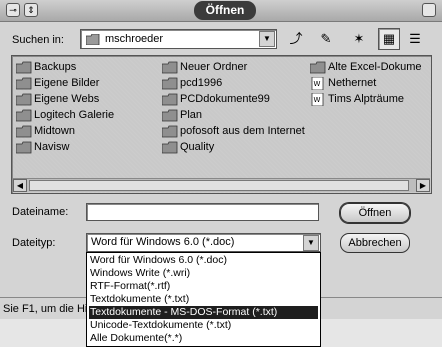  Describe the element at coordinates (40, 212) in the screenshot. I see `filename-label: Dateiname:` at that location.